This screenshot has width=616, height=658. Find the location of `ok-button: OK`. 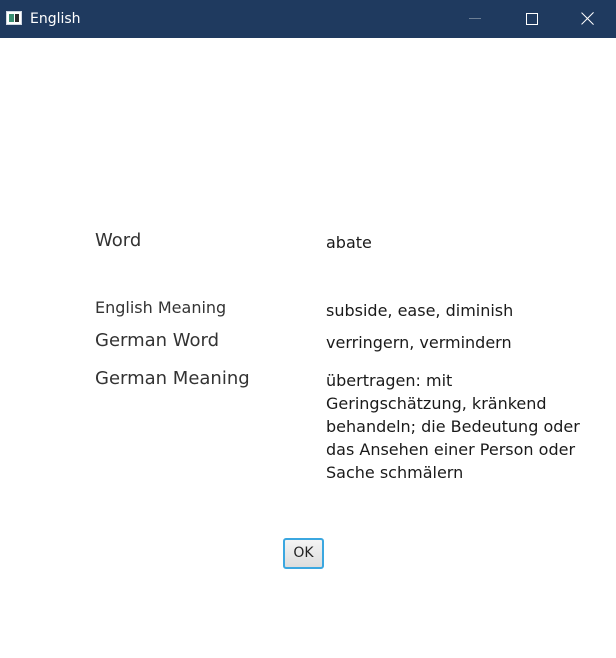

ok-button: OK is located at coordinates (303, 553).